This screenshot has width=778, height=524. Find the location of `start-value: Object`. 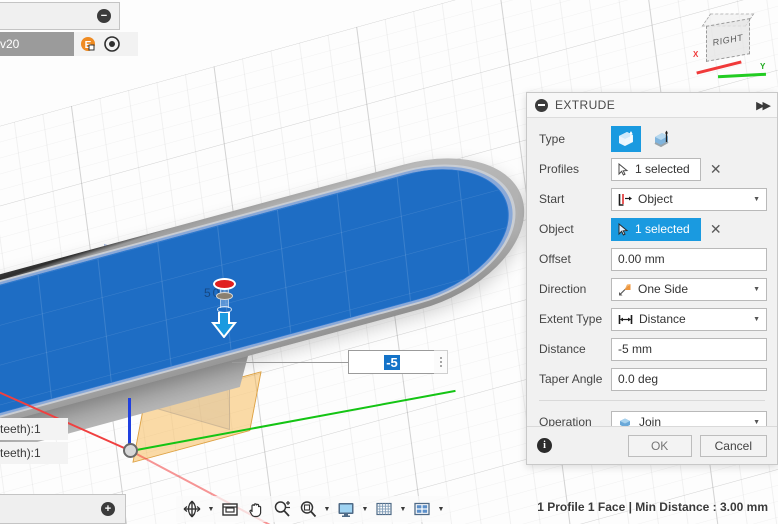

start-value: Object is located at coordinates (655, 199).